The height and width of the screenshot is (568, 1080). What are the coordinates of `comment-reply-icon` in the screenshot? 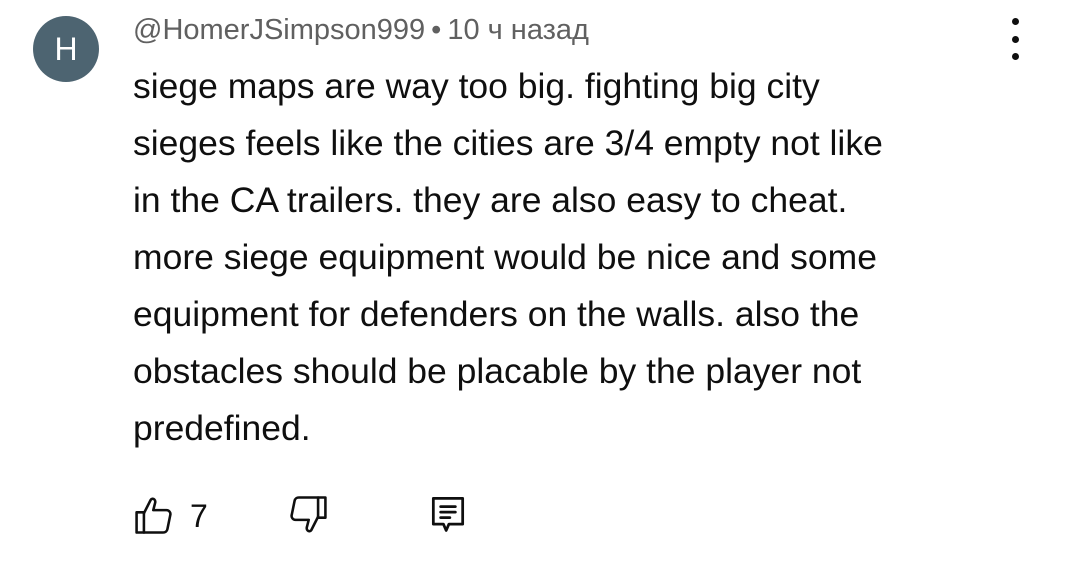 It's located at (448, 514).